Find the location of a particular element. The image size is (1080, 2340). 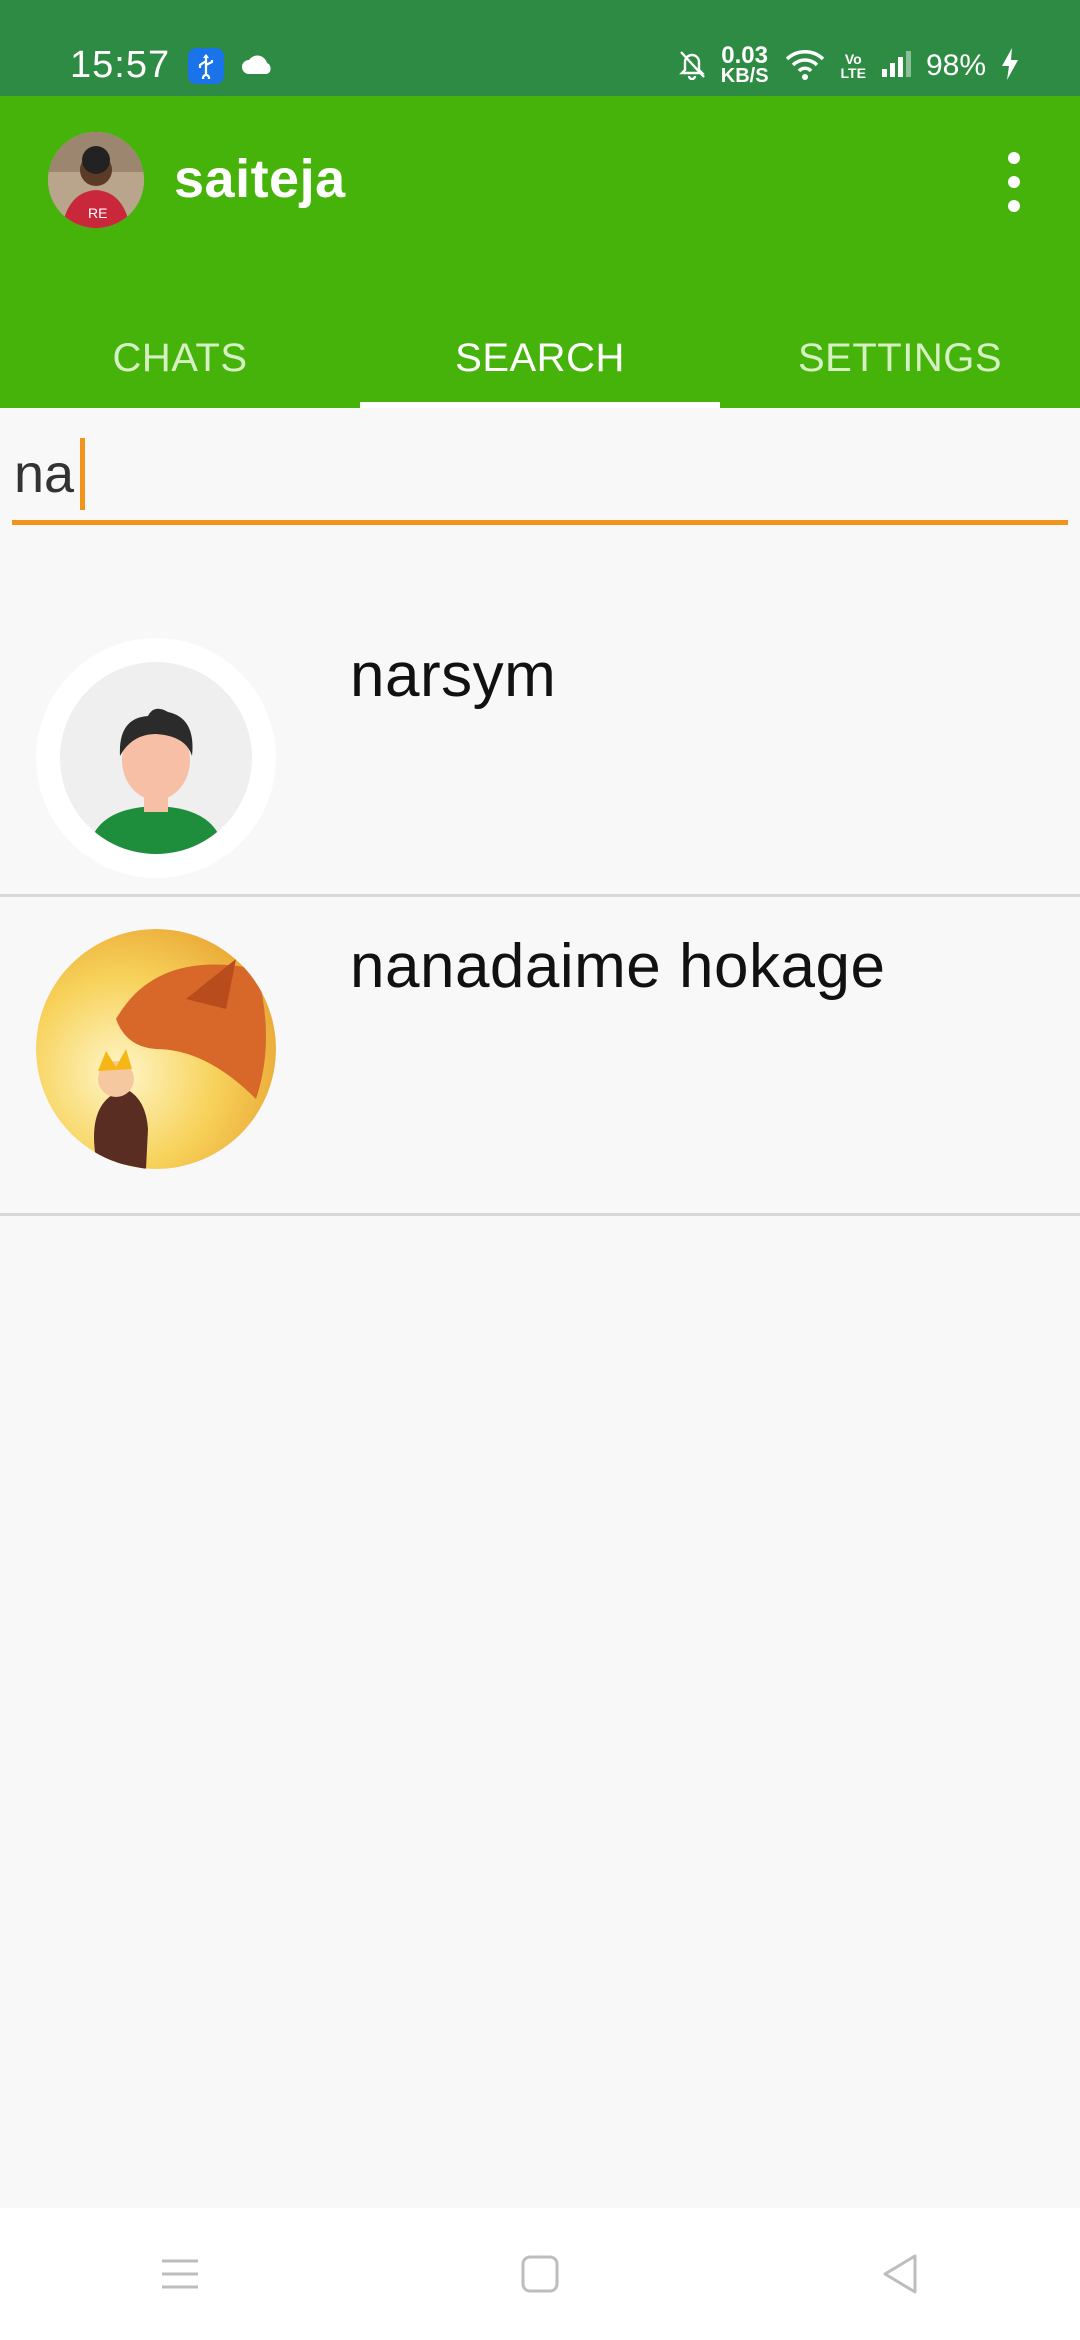

status-bar: 15:57 0.03 KB/S Vo LTE 98% is located at coordinates (540, 48).